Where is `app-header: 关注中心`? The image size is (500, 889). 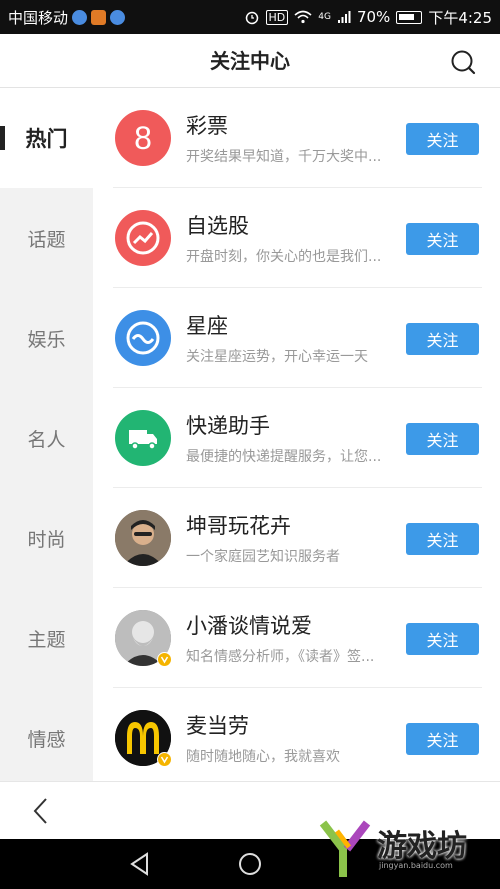
app-header: 关注中心 is located at coordinates (250, 61).